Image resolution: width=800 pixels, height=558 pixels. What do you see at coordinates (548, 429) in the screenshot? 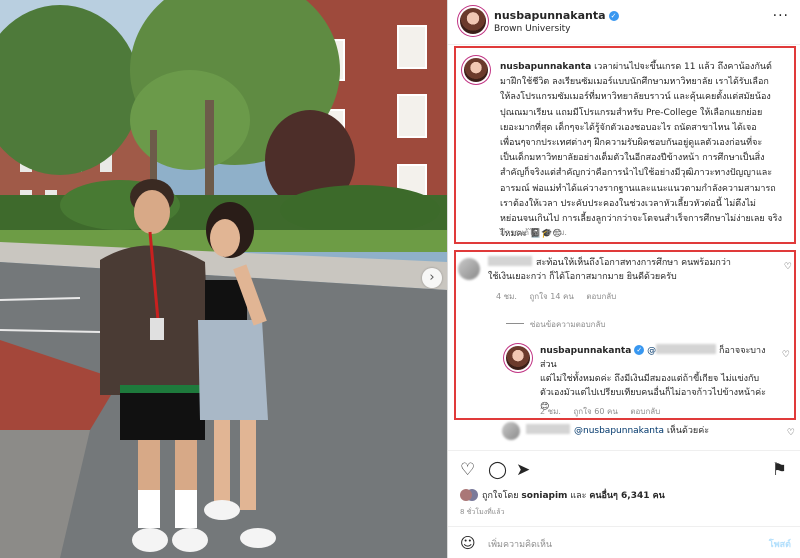
I see `reply-username-blurred` at bounding box center [548, 429].